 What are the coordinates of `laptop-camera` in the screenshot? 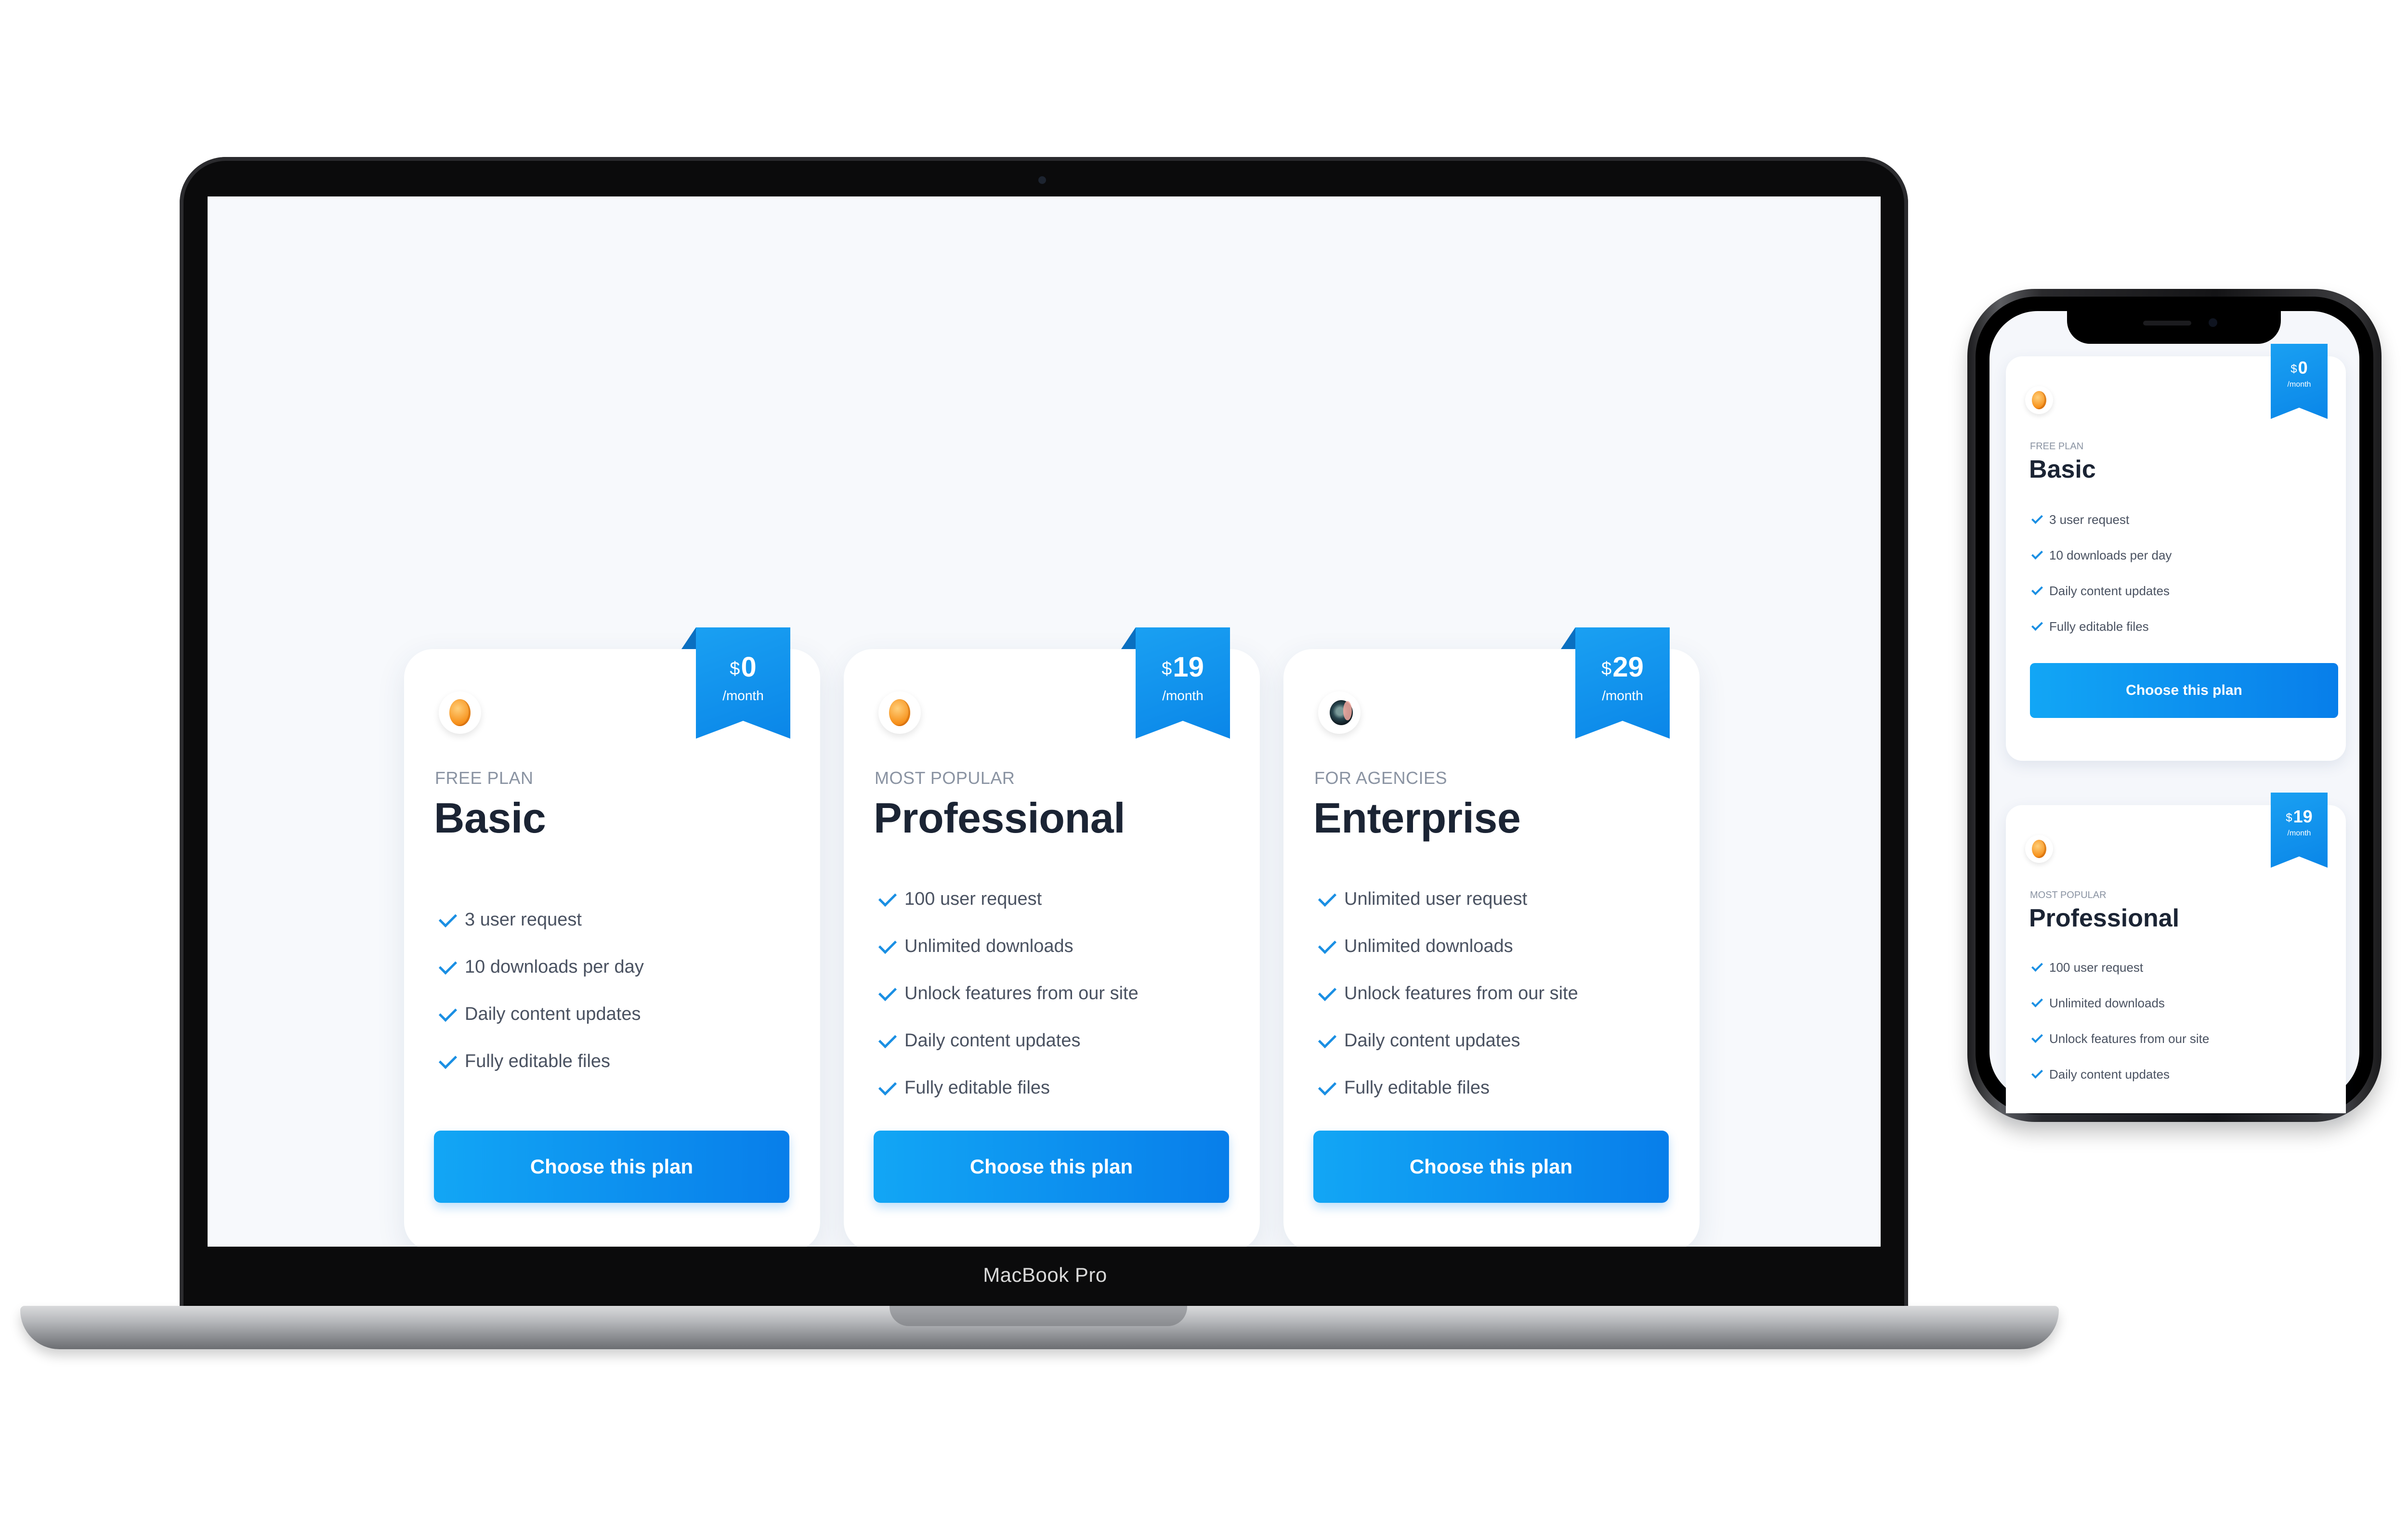 It's located at (1042, 180).